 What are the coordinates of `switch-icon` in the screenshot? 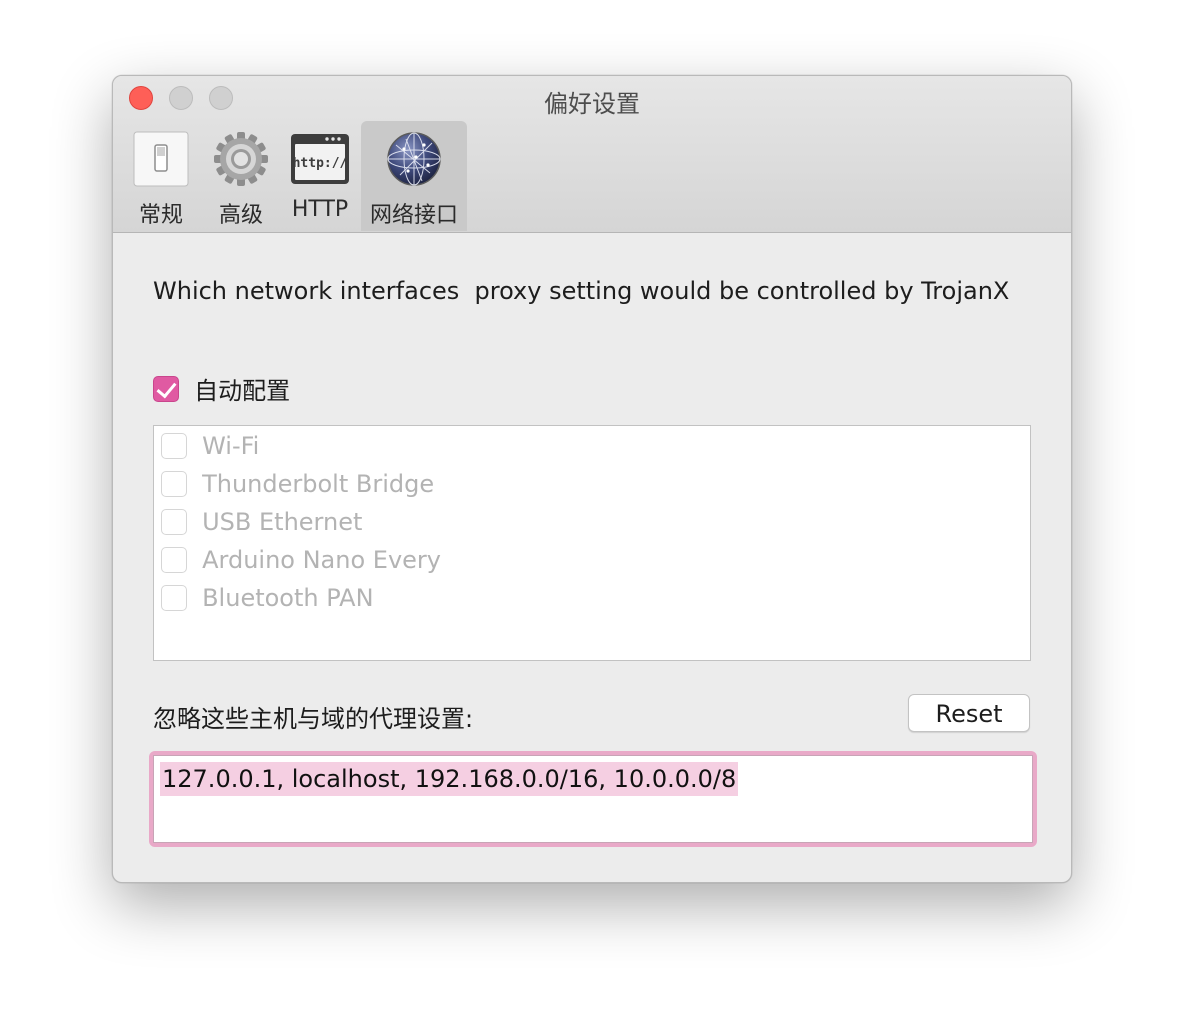 It's located at (161, 159).